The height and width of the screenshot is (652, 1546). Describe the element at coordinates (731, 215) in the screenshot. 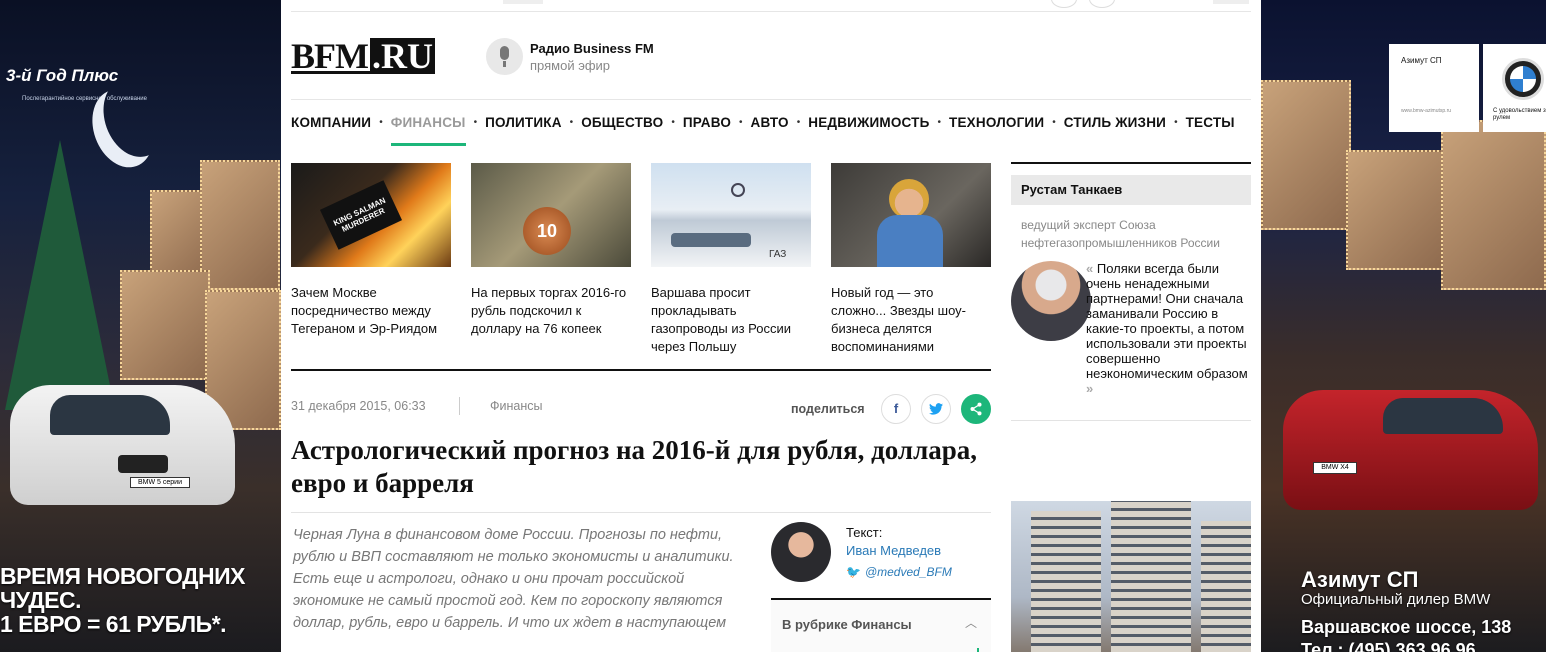

I see `teaser-image: ГАЗ` at that location.